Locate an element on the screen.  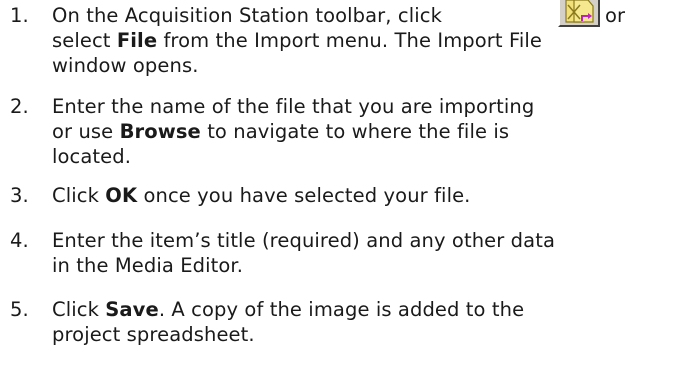
step-text-line: select is located at coordinates (84, 40).